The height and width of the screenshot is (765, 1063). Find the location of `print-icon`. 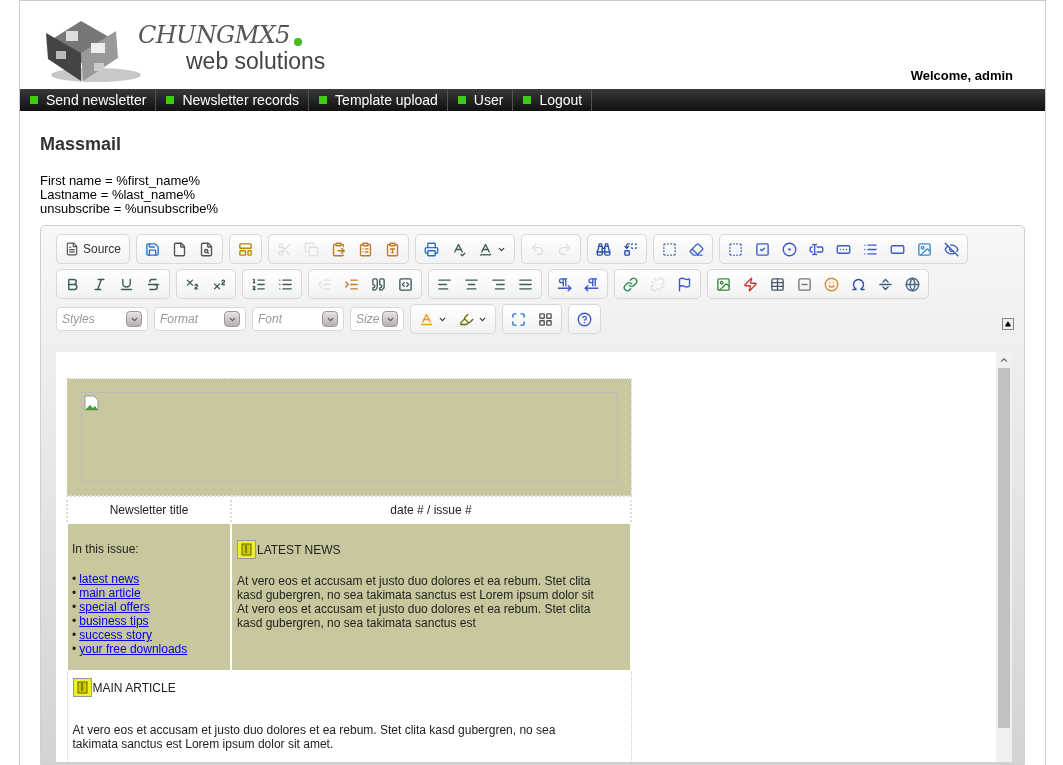

print-icon is located at coordinates (432, 249).